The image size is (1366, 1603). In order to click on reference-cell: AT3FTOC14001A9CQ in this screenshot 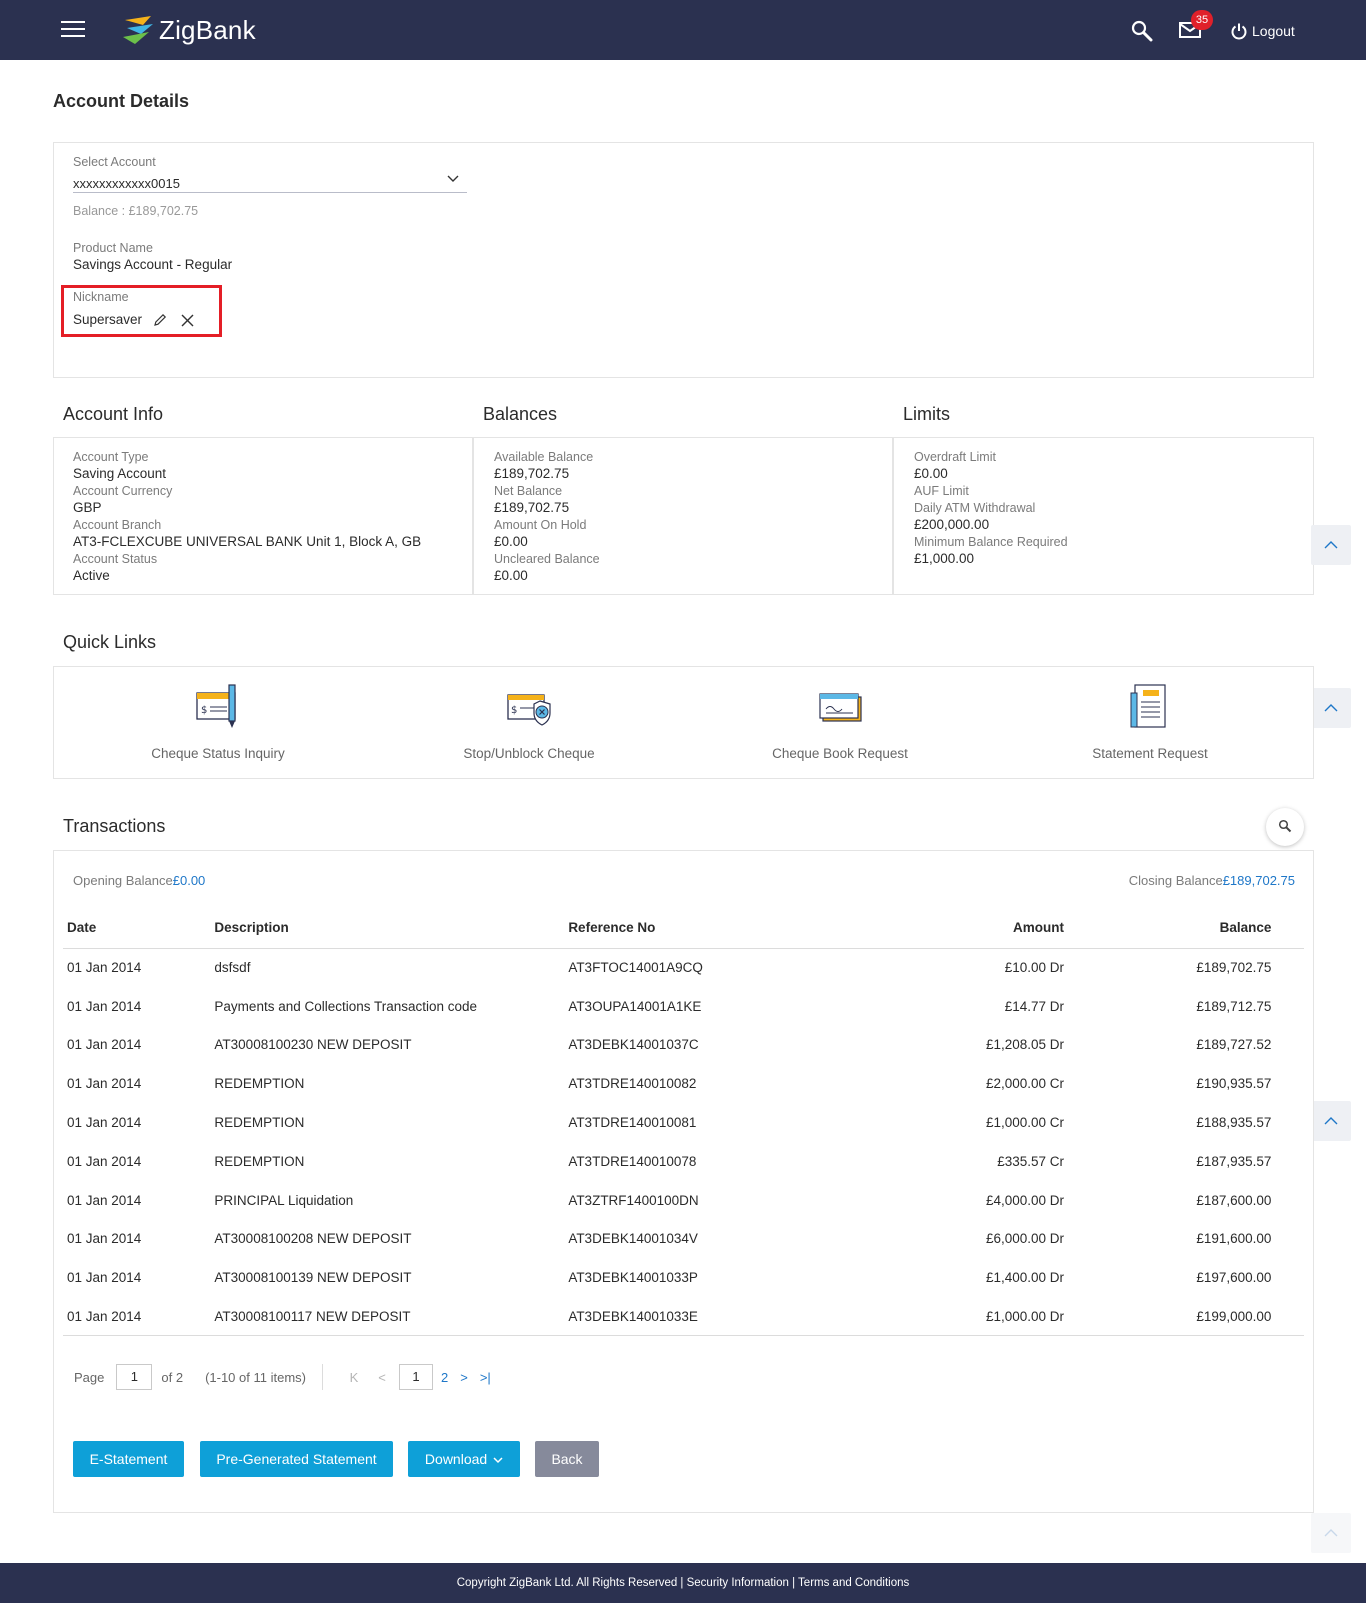, I will do `click(635, 968)`.